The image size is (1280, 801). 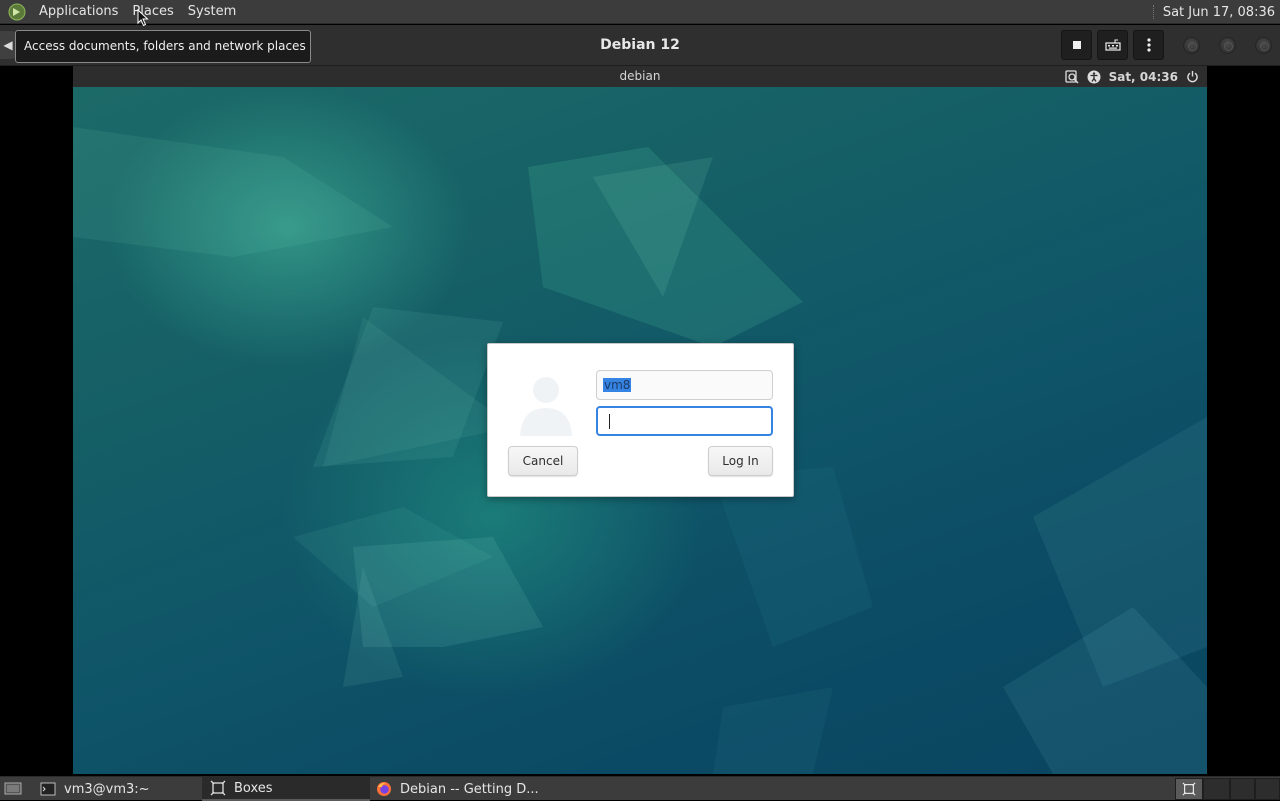 I want to click on username-value: vm8, so click(x=617, y=385).